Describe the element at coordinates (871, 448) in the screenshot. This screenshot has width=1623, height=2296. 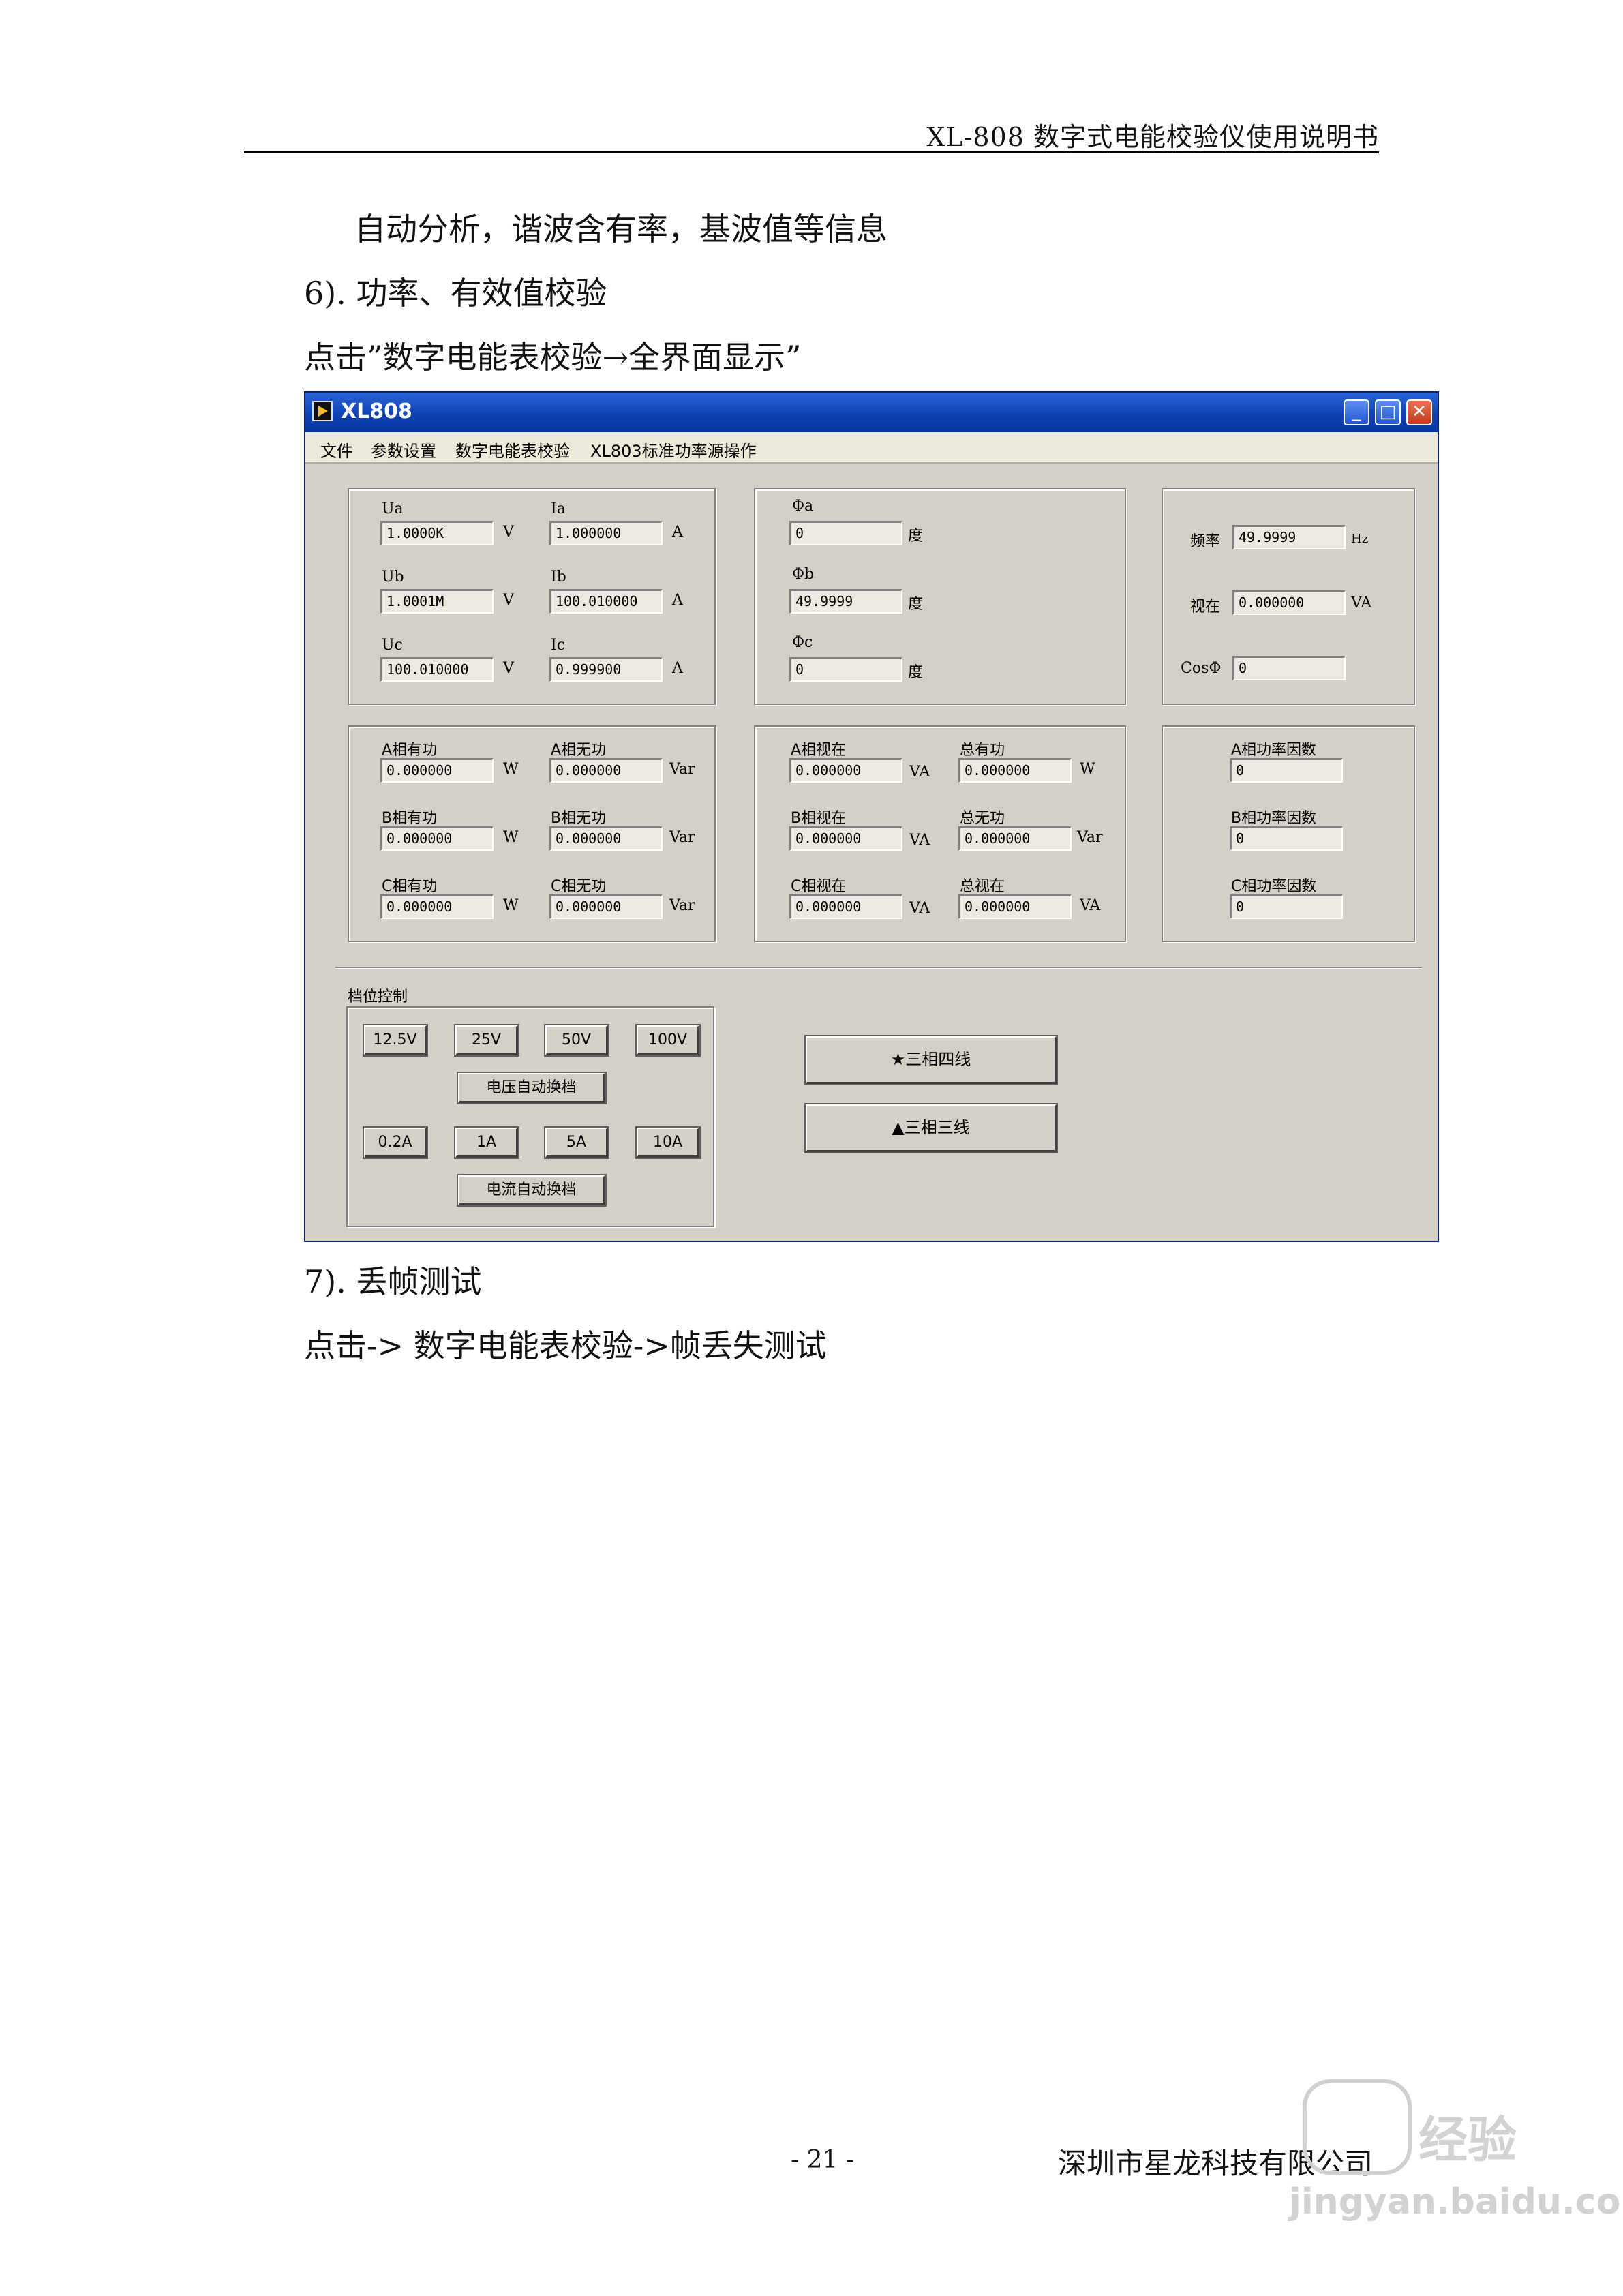
I see `menu-bar: 文件 参数设置 数字电能表校验 XL803标准功率源操作` at that location.